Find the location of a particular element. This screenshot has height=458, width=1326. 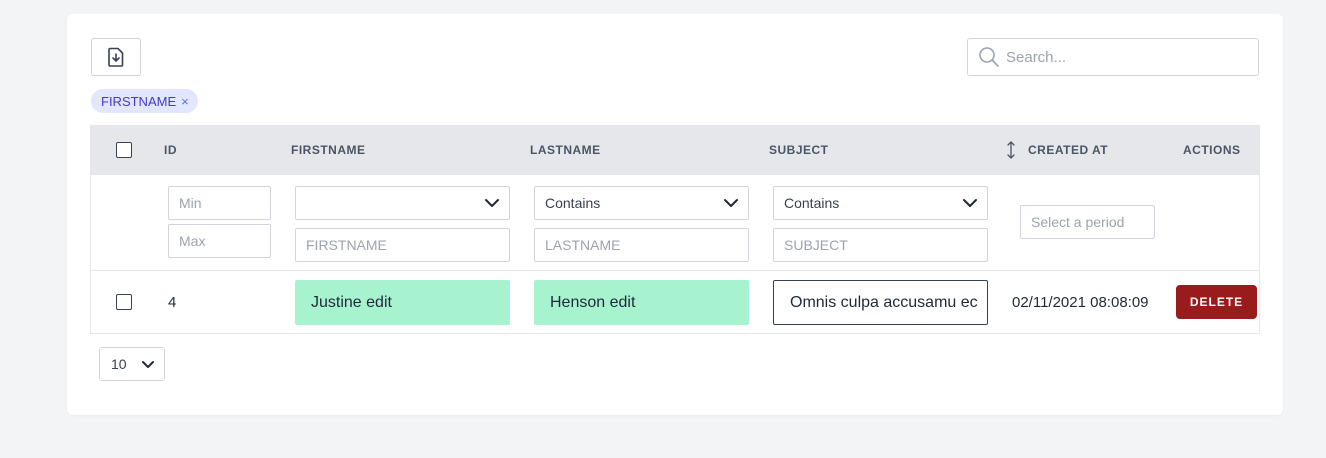

firstname-filter-input: FIRSTNAME is located at coordinates (402, 245).